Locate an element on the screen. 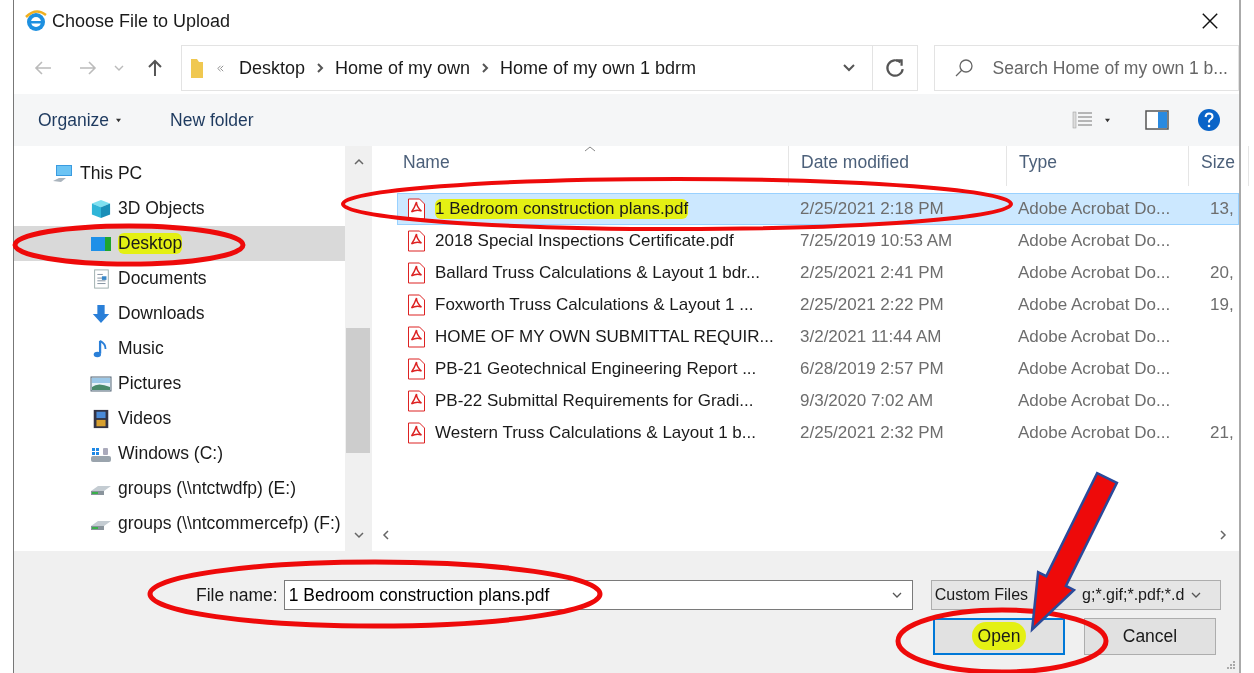 Image resolution: width=1254 pixels, height=673 pixels. browser-logo-icon is located at coordinates (36, 21).